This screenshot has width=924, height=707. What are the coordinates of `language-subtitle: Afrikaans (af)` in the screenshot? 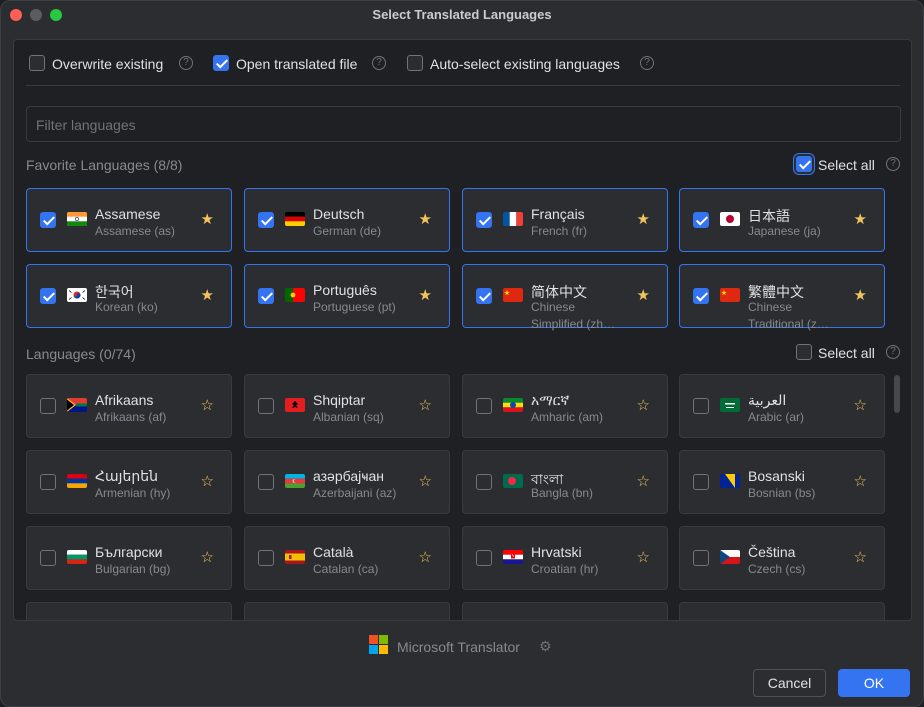 It's located at (131, 417).